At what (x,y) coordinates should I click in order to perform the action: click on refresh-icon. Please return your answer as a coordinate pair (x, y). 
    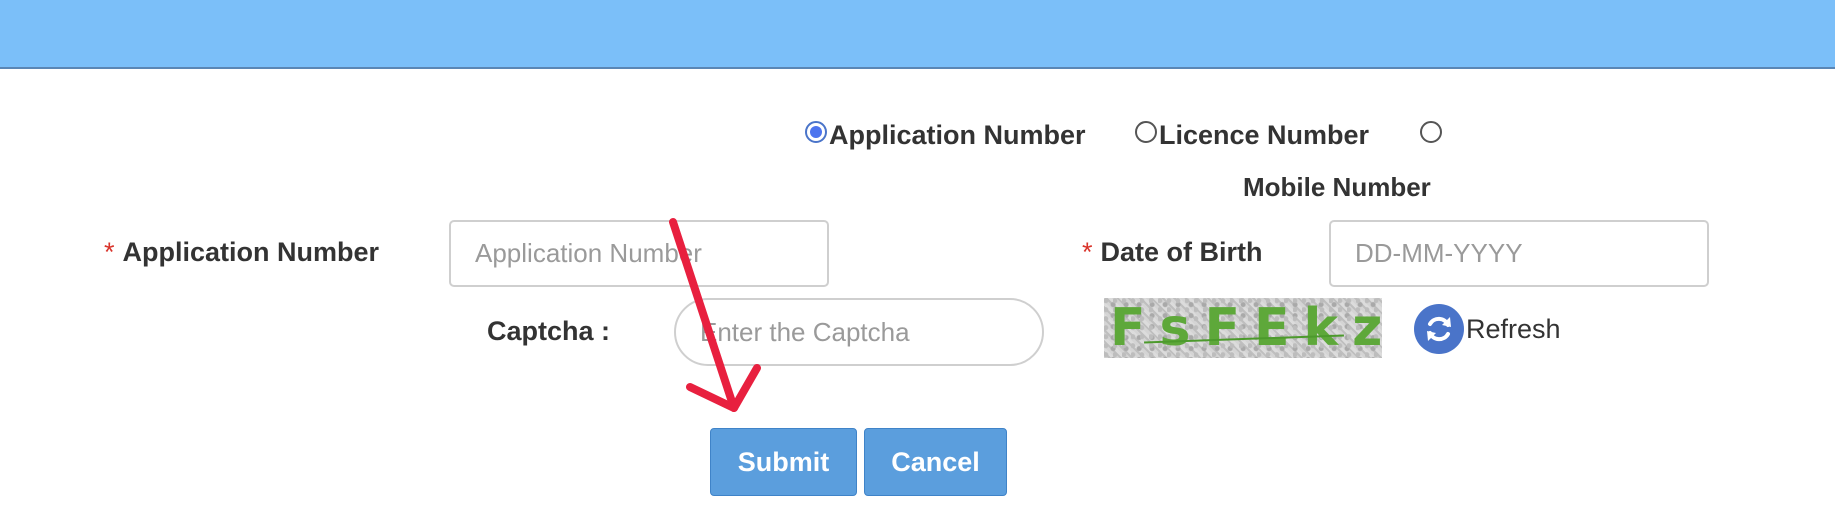
    Looking at the image, I should click on (1439, 329).